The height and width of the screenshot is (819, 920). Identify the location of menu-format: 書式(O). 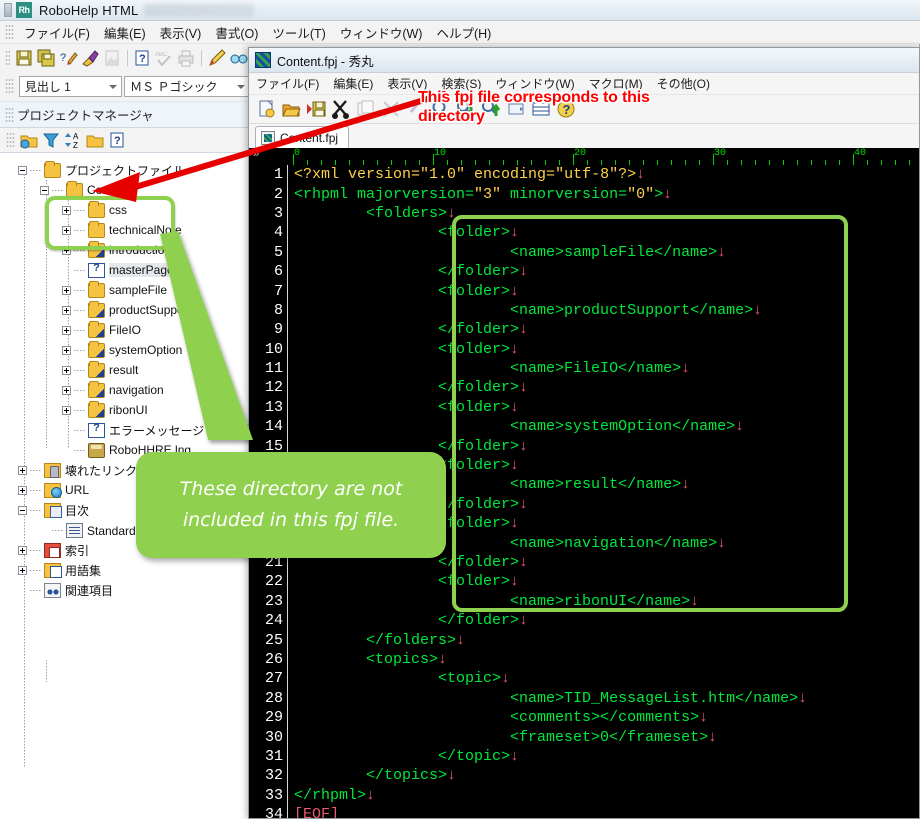
(236, 32).